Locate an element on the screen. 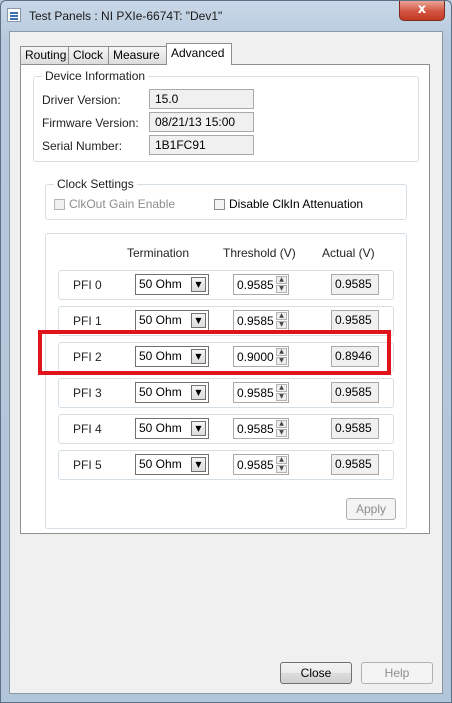  device-information-legend: Device Information is located at coordinates (95, 76).